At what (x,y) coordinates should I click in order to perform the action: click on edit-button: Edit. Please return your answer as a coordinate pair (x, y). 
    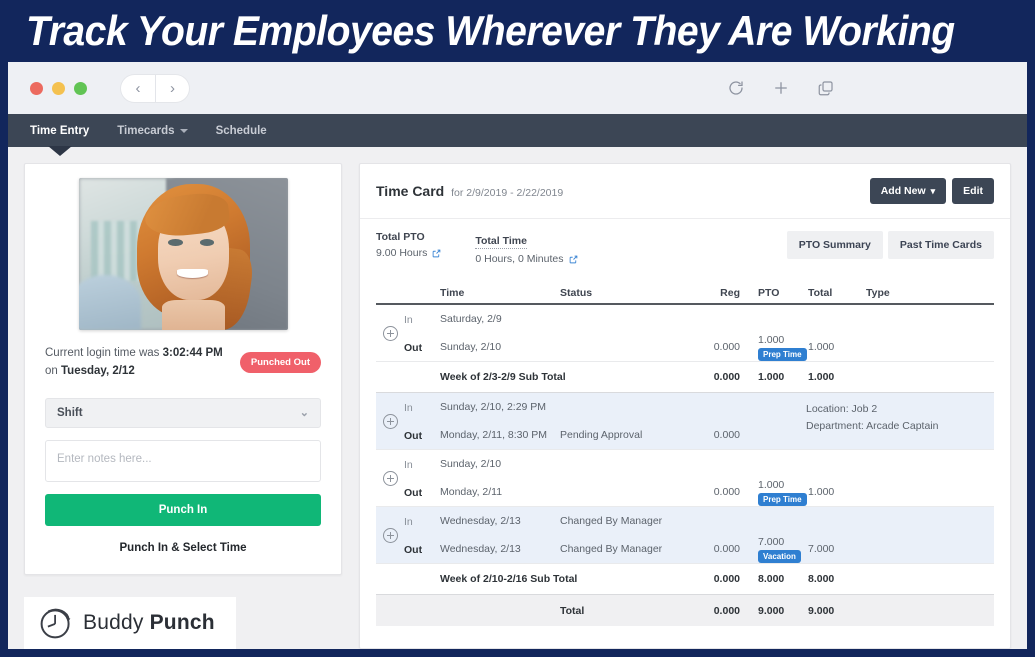
    Looking at the image, I should click on (973, 191).